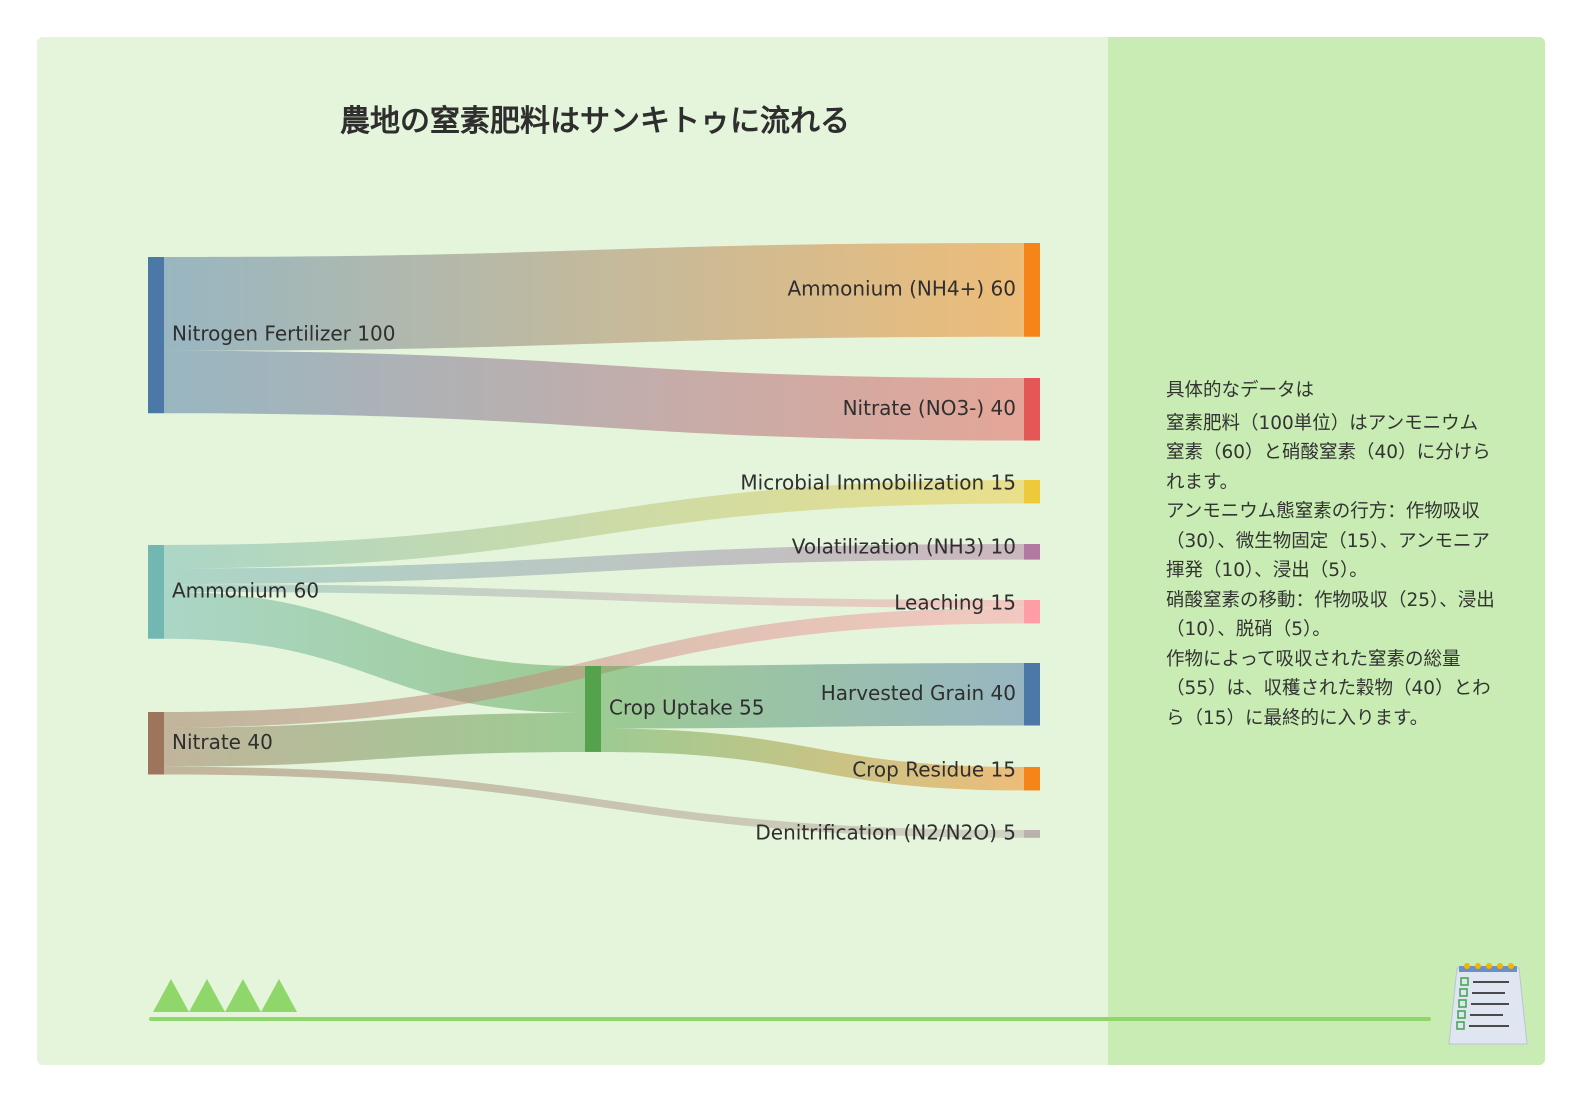  Describe the element at coordinates (686, 707) in the screenshot. I see `sankey-label-crop: Crop Uptake 55` at that location.